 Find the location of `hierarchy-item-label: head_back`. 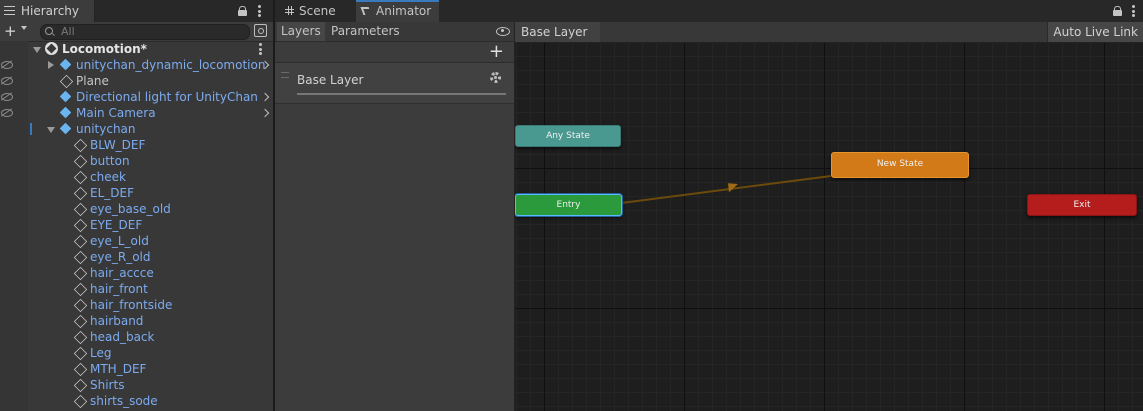

hierarchy-item-label: head_back is located at coordinates (122, 337).